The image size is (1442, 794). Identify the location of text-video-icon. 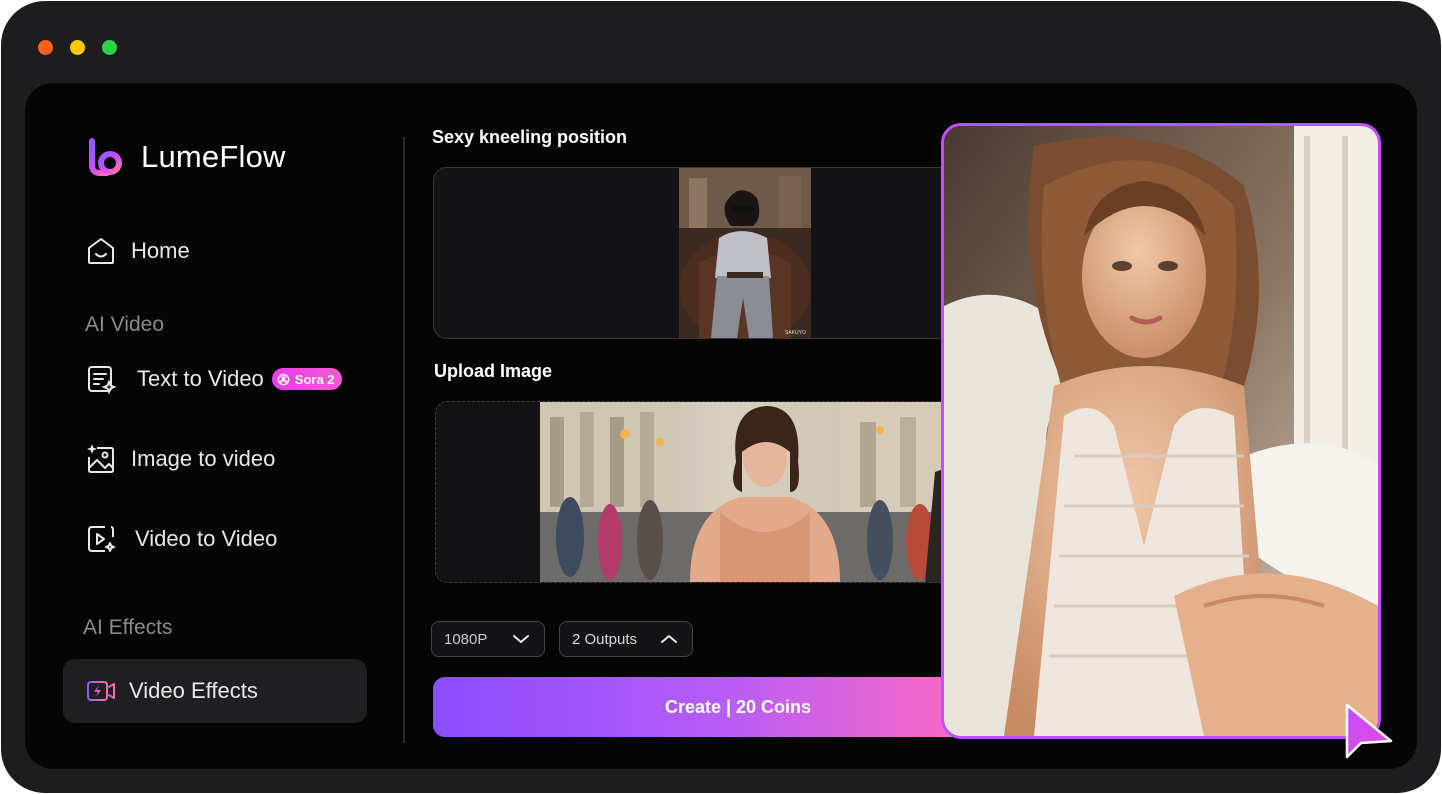
(102, 380).